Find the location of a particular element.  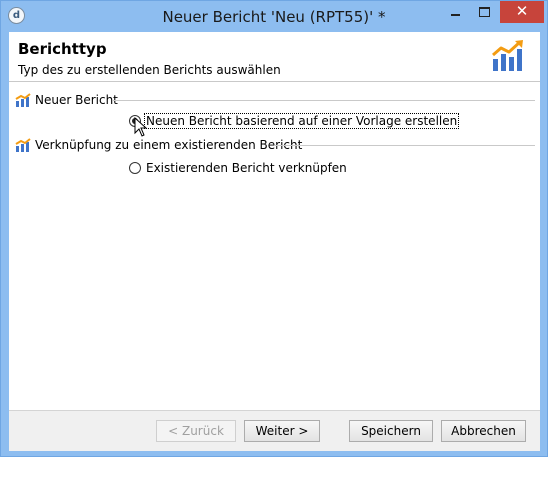

close-button: ✕ is located at coordinates (522, 12).